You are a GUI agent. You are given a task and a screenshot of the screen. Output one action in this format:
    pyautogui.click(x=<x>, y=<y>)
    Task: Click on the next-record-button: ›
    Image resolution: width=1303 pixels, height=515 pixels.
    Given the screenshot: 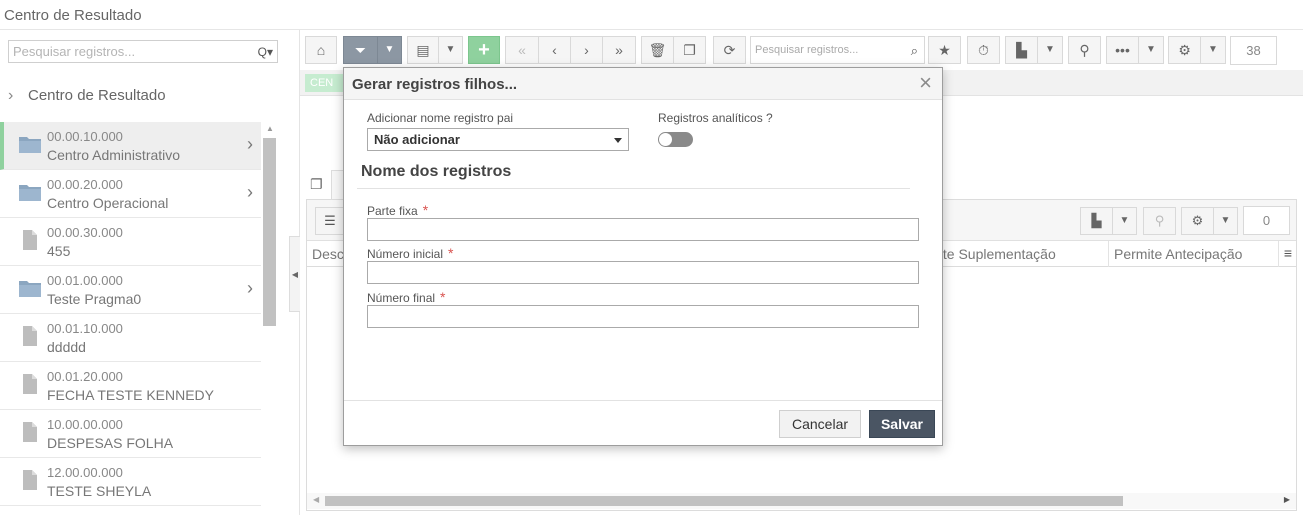 What is the action you would take?
    pyautogui.click(x=586, y=50)
    